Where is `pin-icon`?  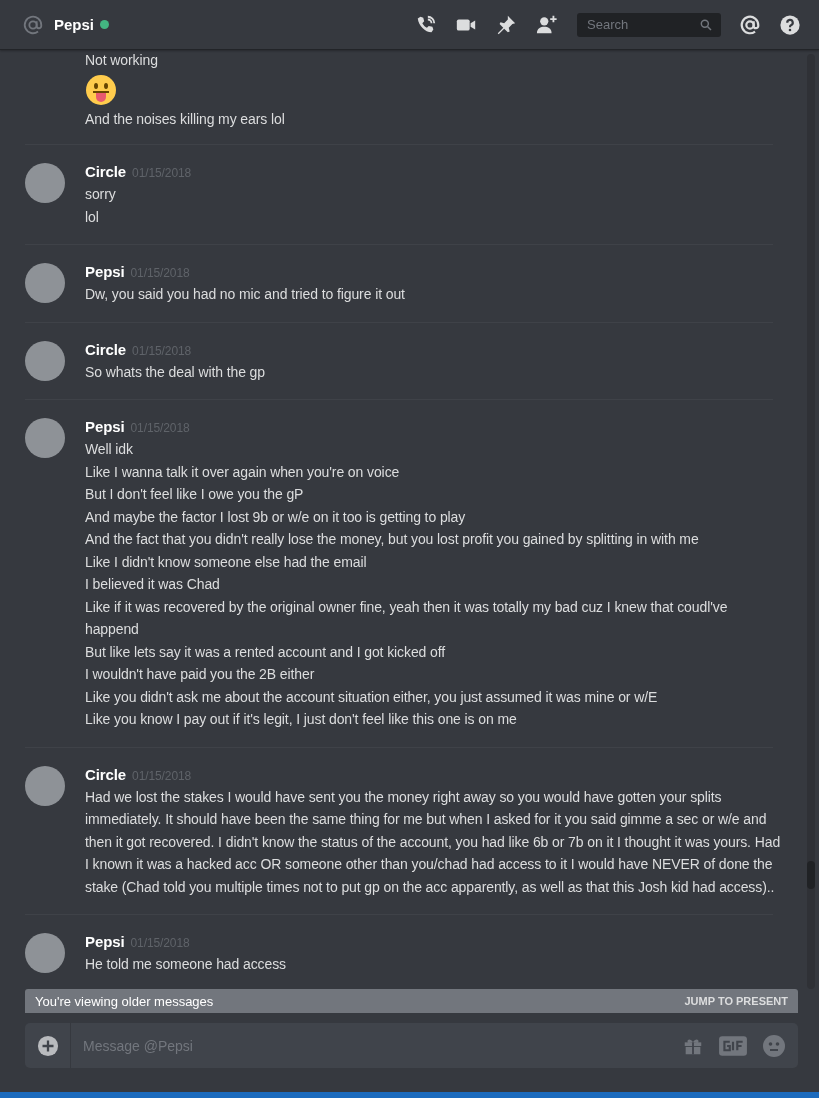 pin-icon is located at coordinates (506, 24).